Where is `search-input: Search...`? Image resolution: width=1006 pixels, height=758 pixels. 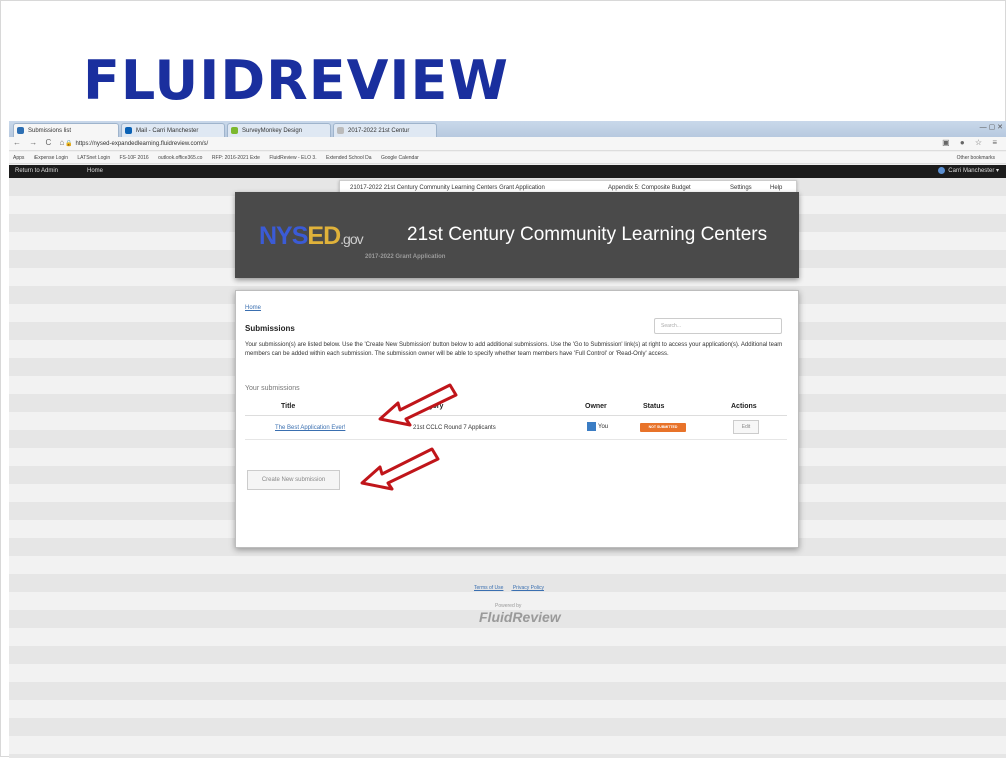
search-input: Search... is located at coordinates (718, 326).